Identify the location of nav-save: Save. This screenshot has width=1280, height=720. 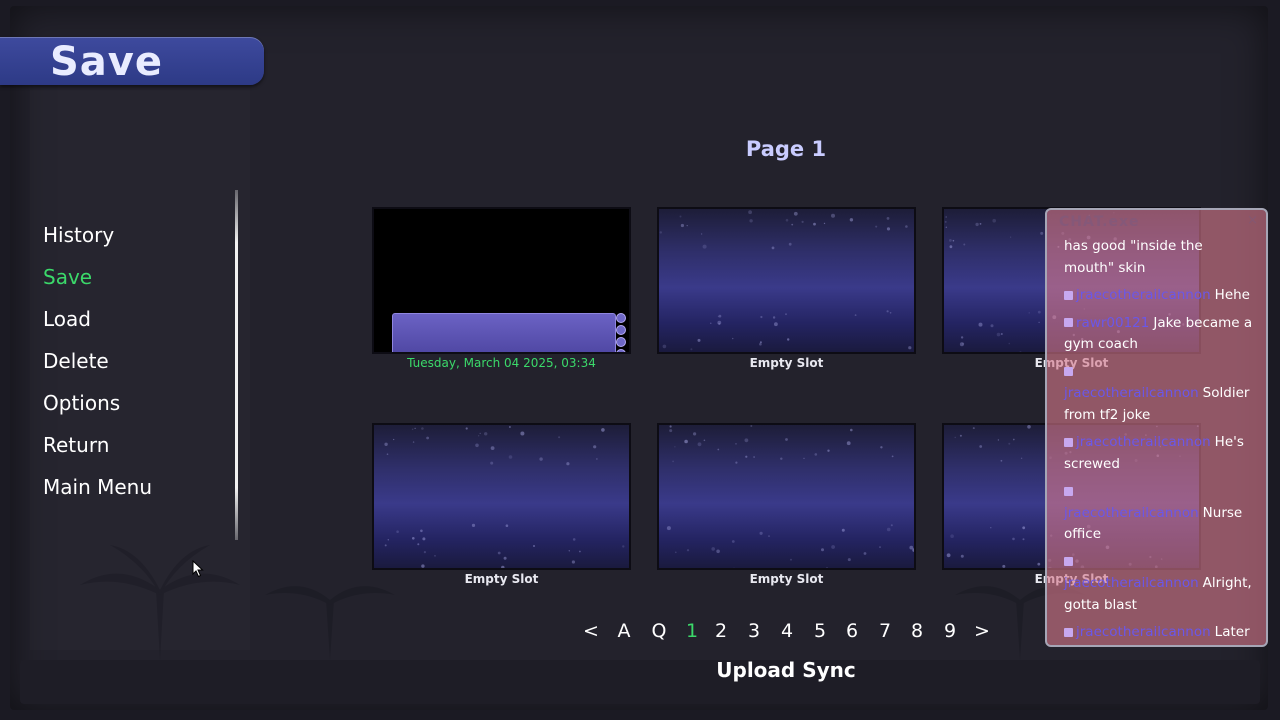
(97, 277).